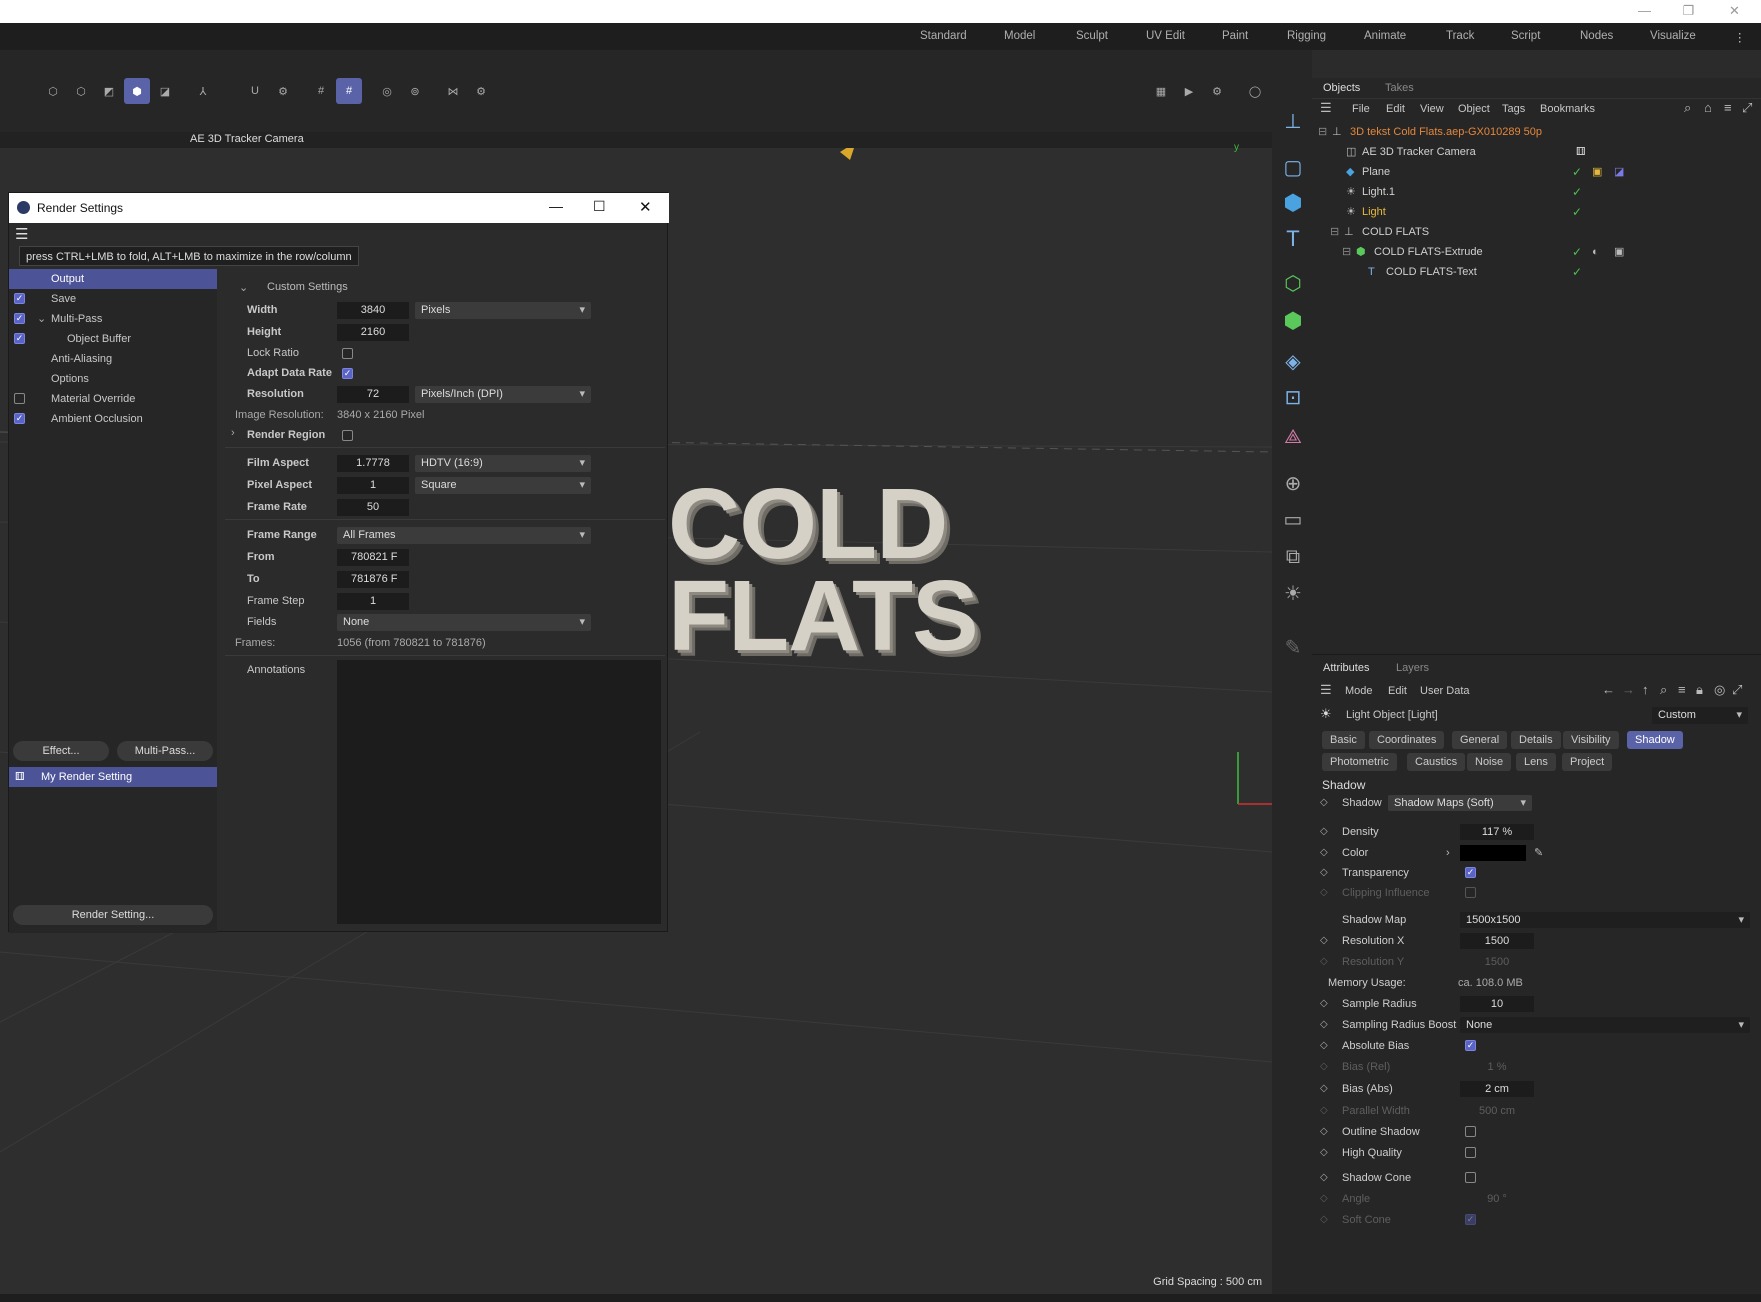 This screenshot has height=1302, width=1761. I want to click on tab-takes: Takes, so click(1399, 88).